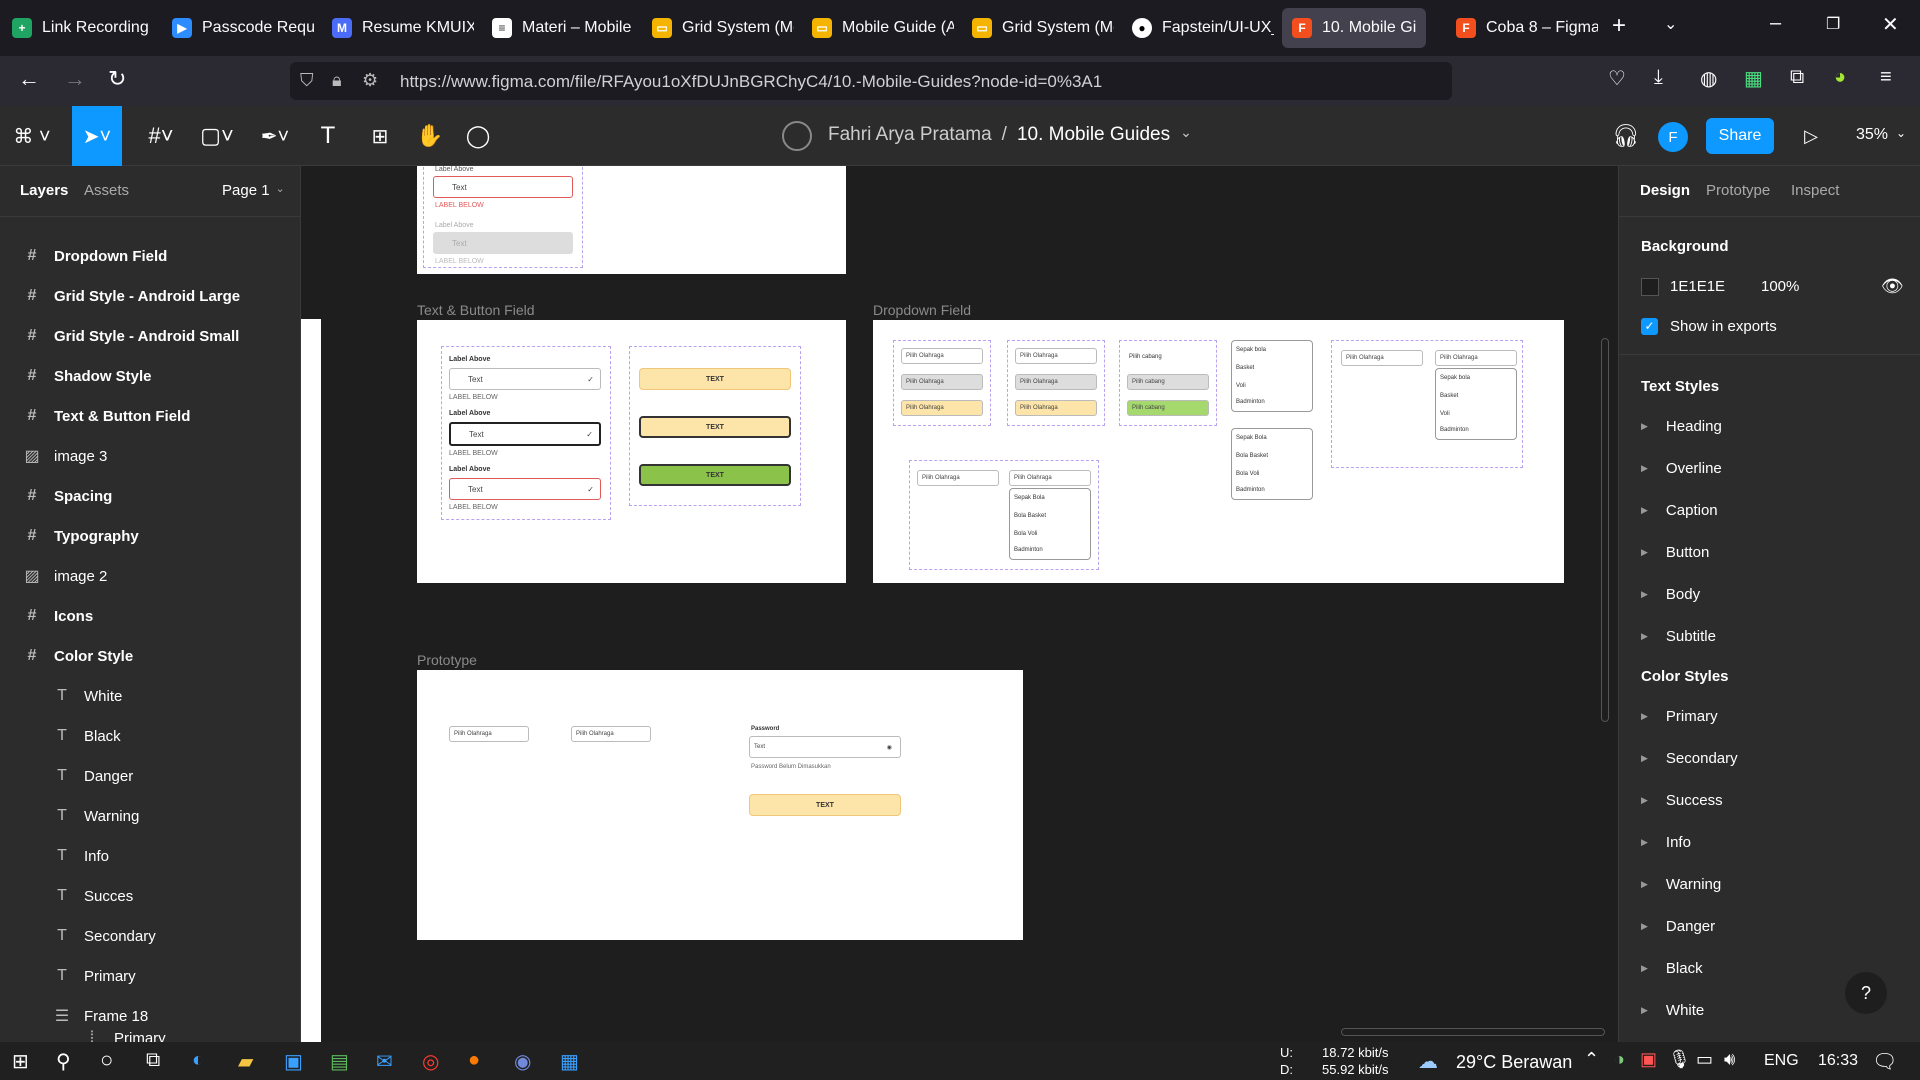  I want to click on layer-item: T Black, so click(150, 736).